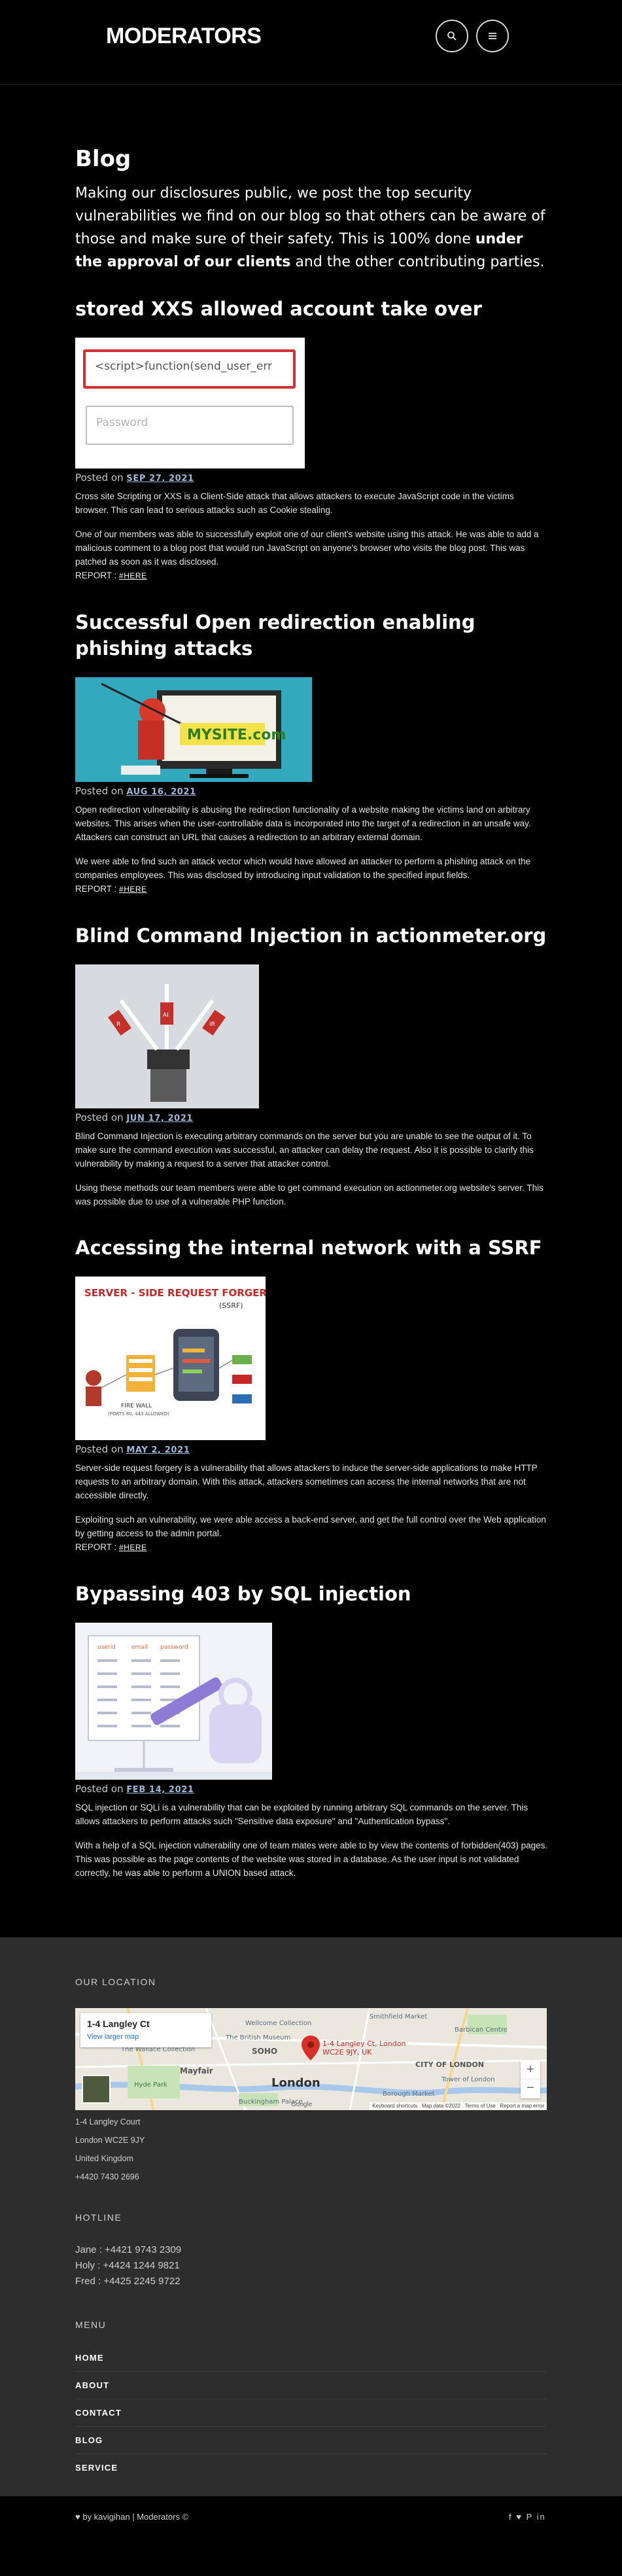 The width and height of the screenshot is (622, 2576). What do you see at coordinates (231, 1305) in the screenshot?
I see `ssrf-image-subtitle: (SSRF)` at bounding box center [231, 1305].